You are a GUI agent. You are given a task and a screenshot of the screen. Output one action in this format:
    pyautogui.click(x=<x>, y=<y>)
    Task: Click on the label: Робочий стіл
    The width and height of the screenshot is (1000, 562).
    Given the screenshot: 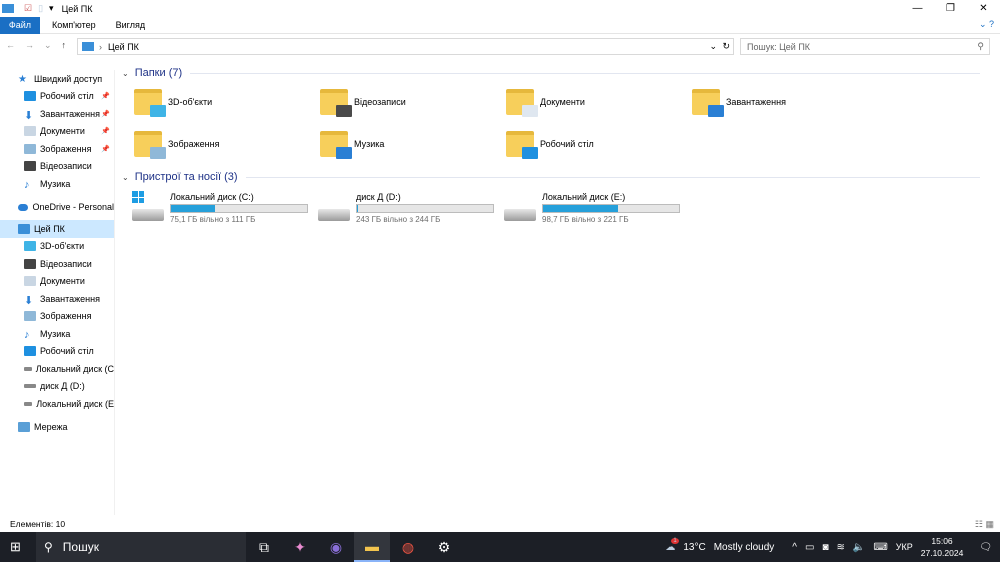 What is the action you would take?
    pyautogui.click(x=67, y=351)
    